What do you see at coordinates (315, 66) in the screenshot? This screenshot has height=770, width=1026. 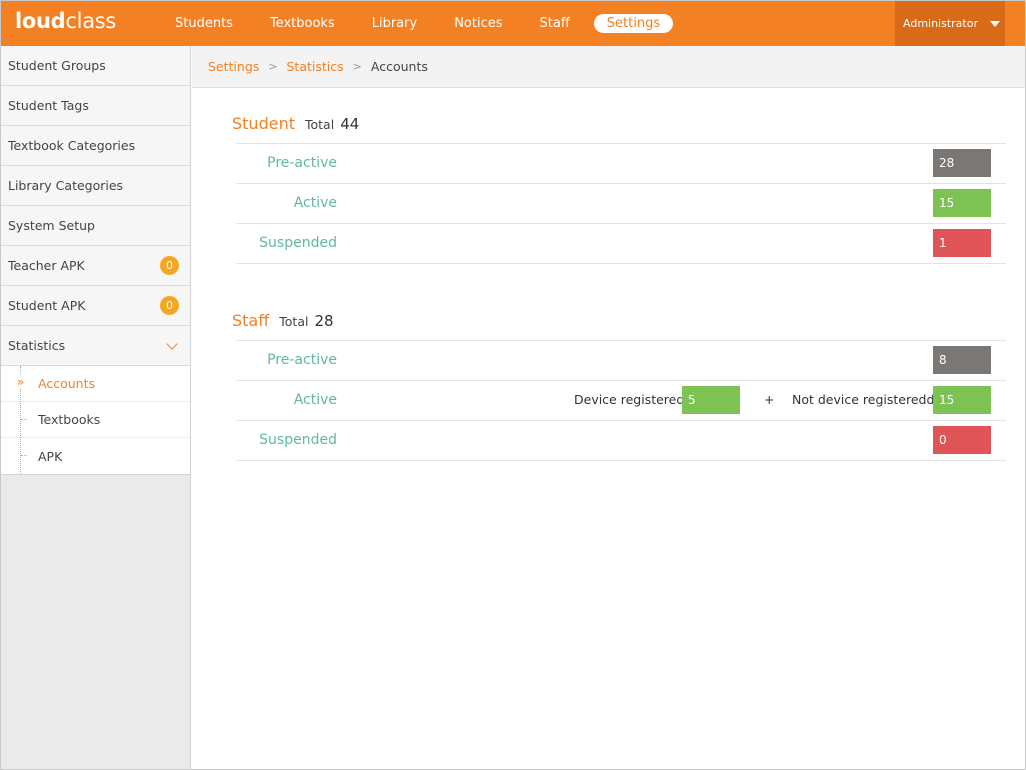 I see `breadcrumb-statistics: Statistics` at bounding box center [315, 66].